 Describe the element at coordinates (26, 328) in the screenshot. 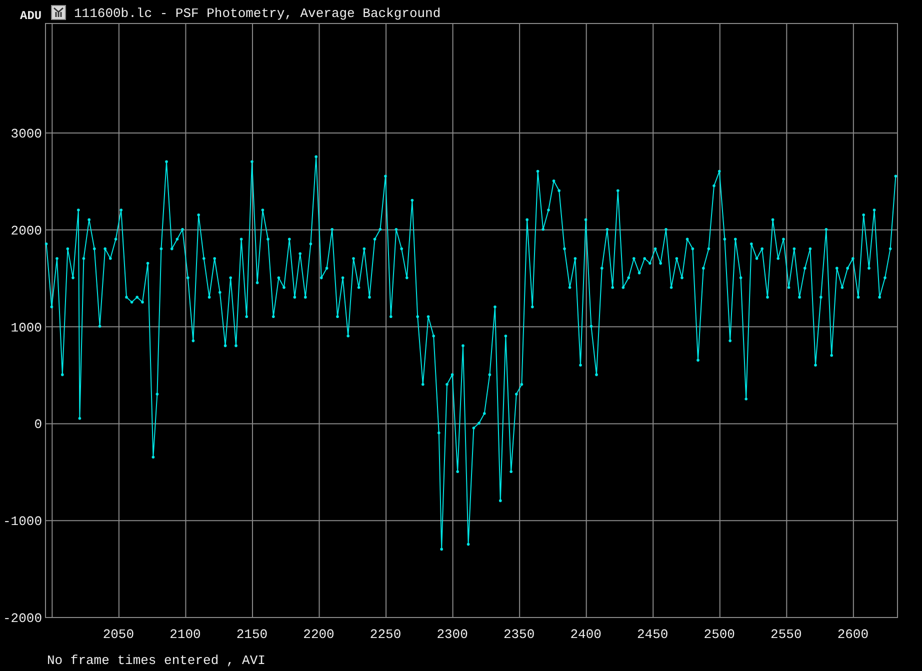

I see `y-tick-label: 1000` at that location.